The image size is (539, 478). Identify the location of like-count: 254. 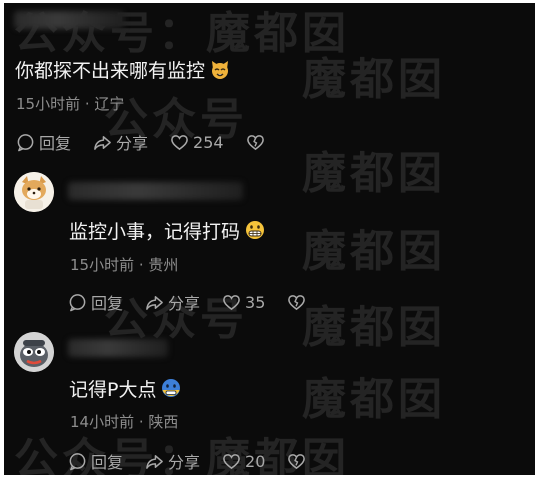
(208, 142).